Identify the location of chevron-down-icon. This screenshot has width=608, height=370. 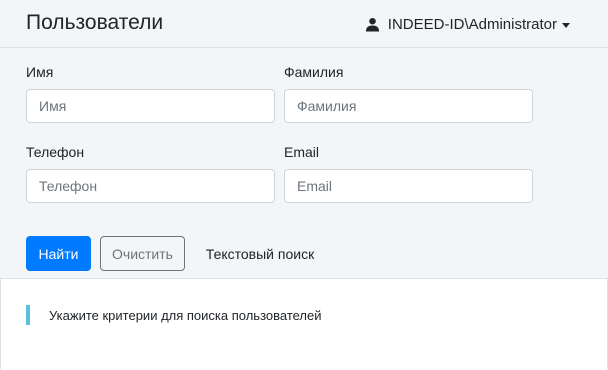
(566, 25).